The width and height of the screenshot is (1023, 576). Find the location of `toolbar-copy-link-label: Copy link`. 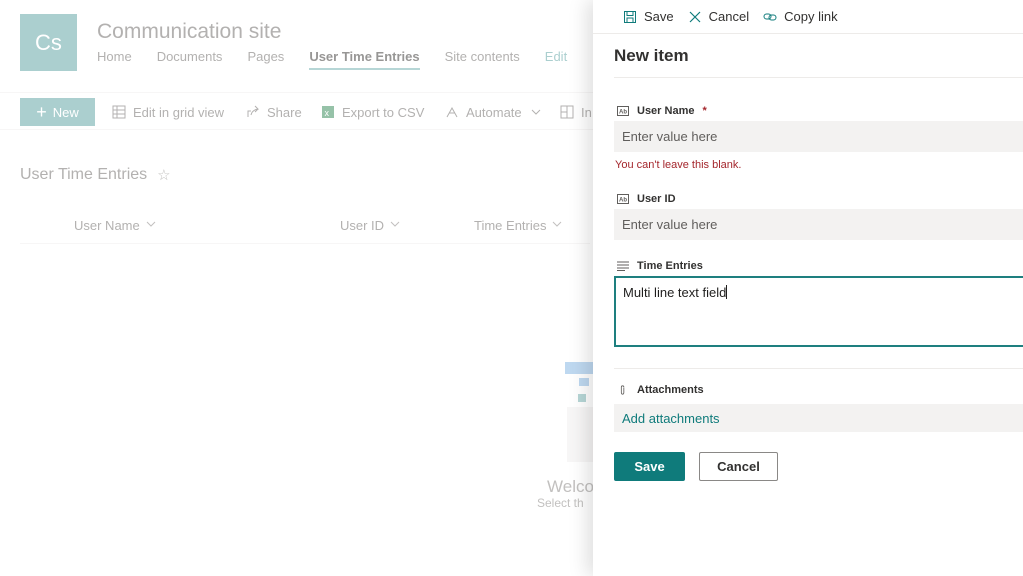

toolbar-copy-link-label: Copy link is located at coordinates (811, 16).